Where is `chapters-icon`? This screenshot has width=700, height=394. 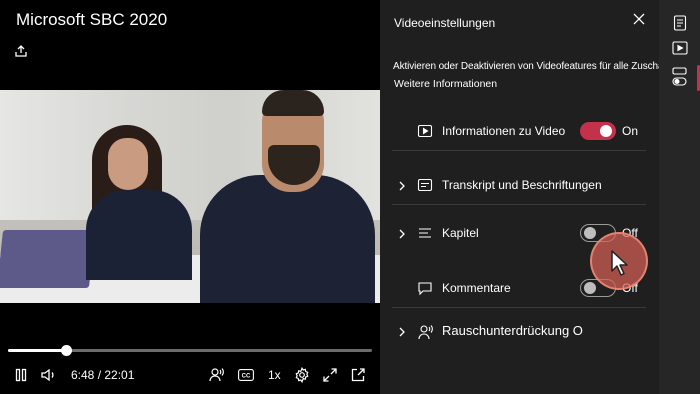
chapters-icon is located at coordinates (425, 233).